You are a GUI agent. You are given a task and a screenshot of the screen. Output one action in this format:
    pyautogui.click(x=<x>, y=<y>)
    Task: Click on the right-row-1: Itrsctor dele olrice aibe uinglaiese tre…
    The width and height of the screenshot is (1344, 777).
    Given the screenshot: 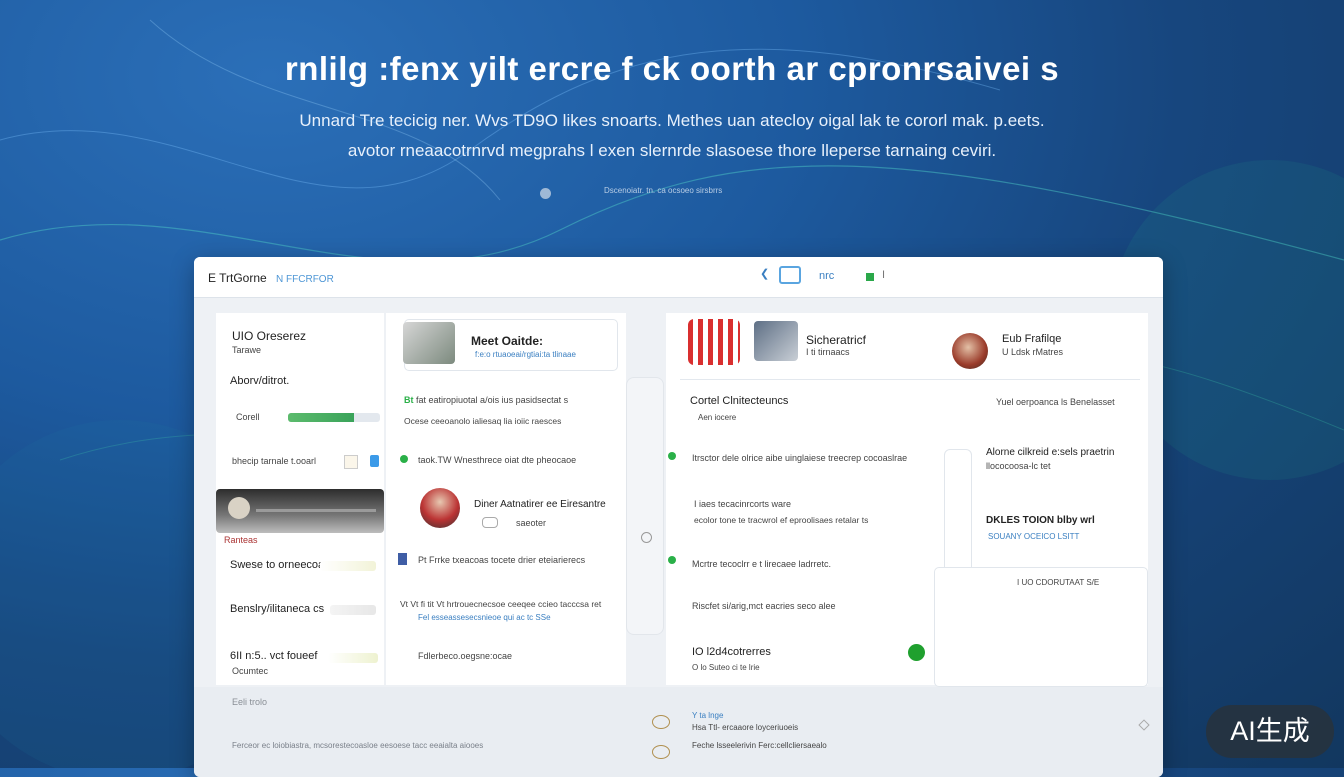 What is the action you would take?
    pyautogui.click(x=799, y=458)
    